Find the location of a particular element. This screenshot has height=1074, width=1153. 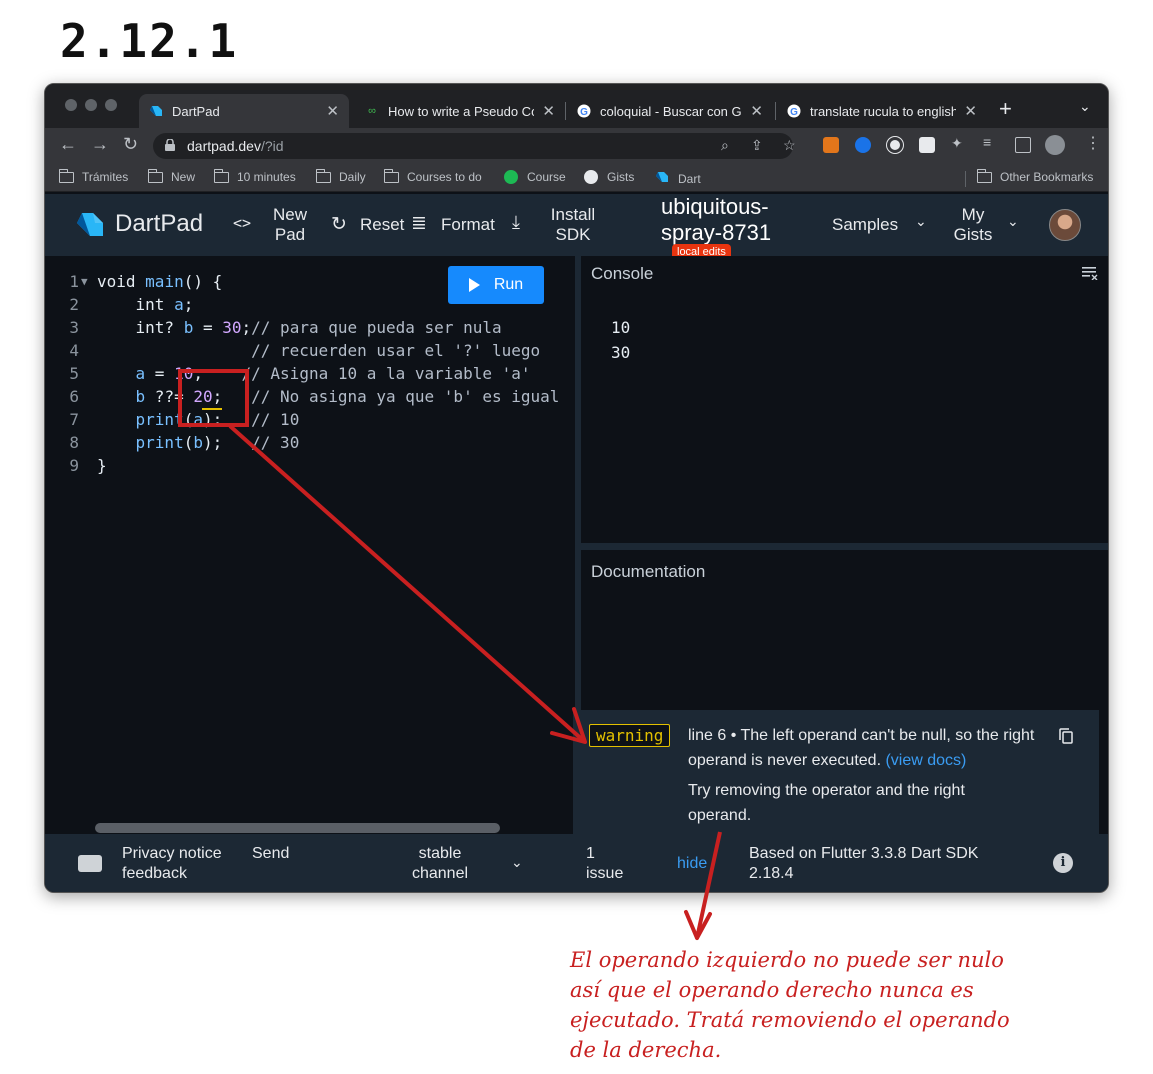

code-text: int a; is located at coordinates (164, 304).